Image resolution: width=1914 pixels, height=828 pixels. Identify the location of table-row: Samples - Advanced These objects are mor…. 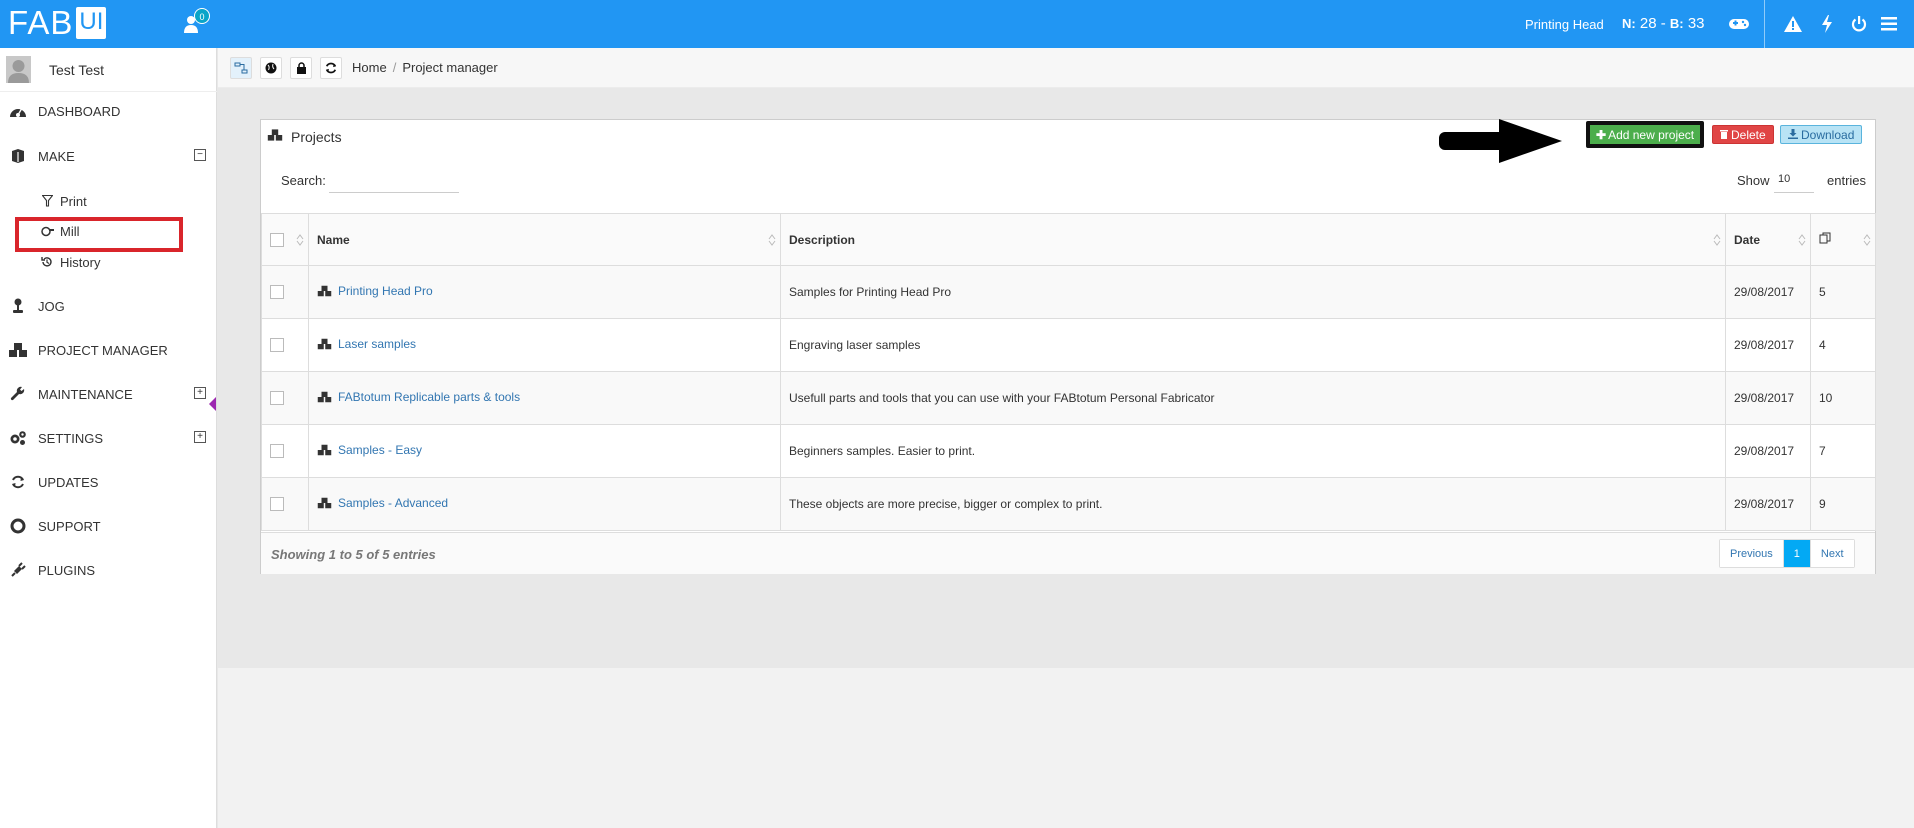
(1068, 504).